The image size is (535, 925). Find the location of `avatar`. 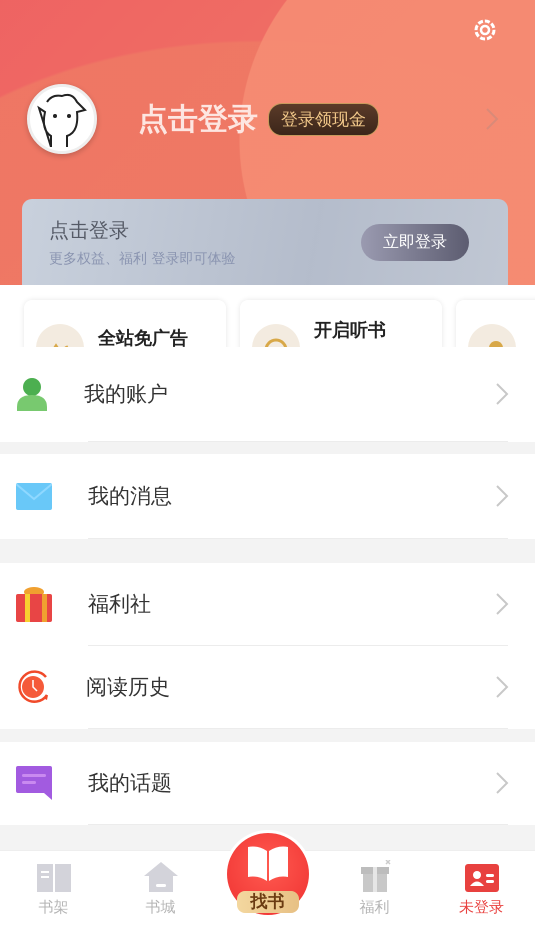

avatar is located at coordinates (62, 119).